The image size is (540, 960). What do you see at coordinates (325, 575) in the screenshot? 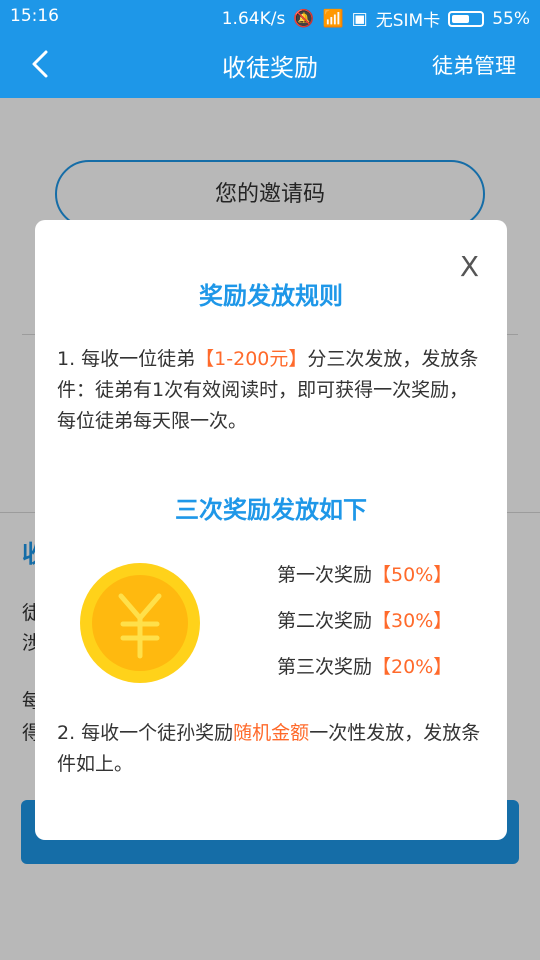
I see `reward-label: 第一次奖励` at bounding box center [325, 575].